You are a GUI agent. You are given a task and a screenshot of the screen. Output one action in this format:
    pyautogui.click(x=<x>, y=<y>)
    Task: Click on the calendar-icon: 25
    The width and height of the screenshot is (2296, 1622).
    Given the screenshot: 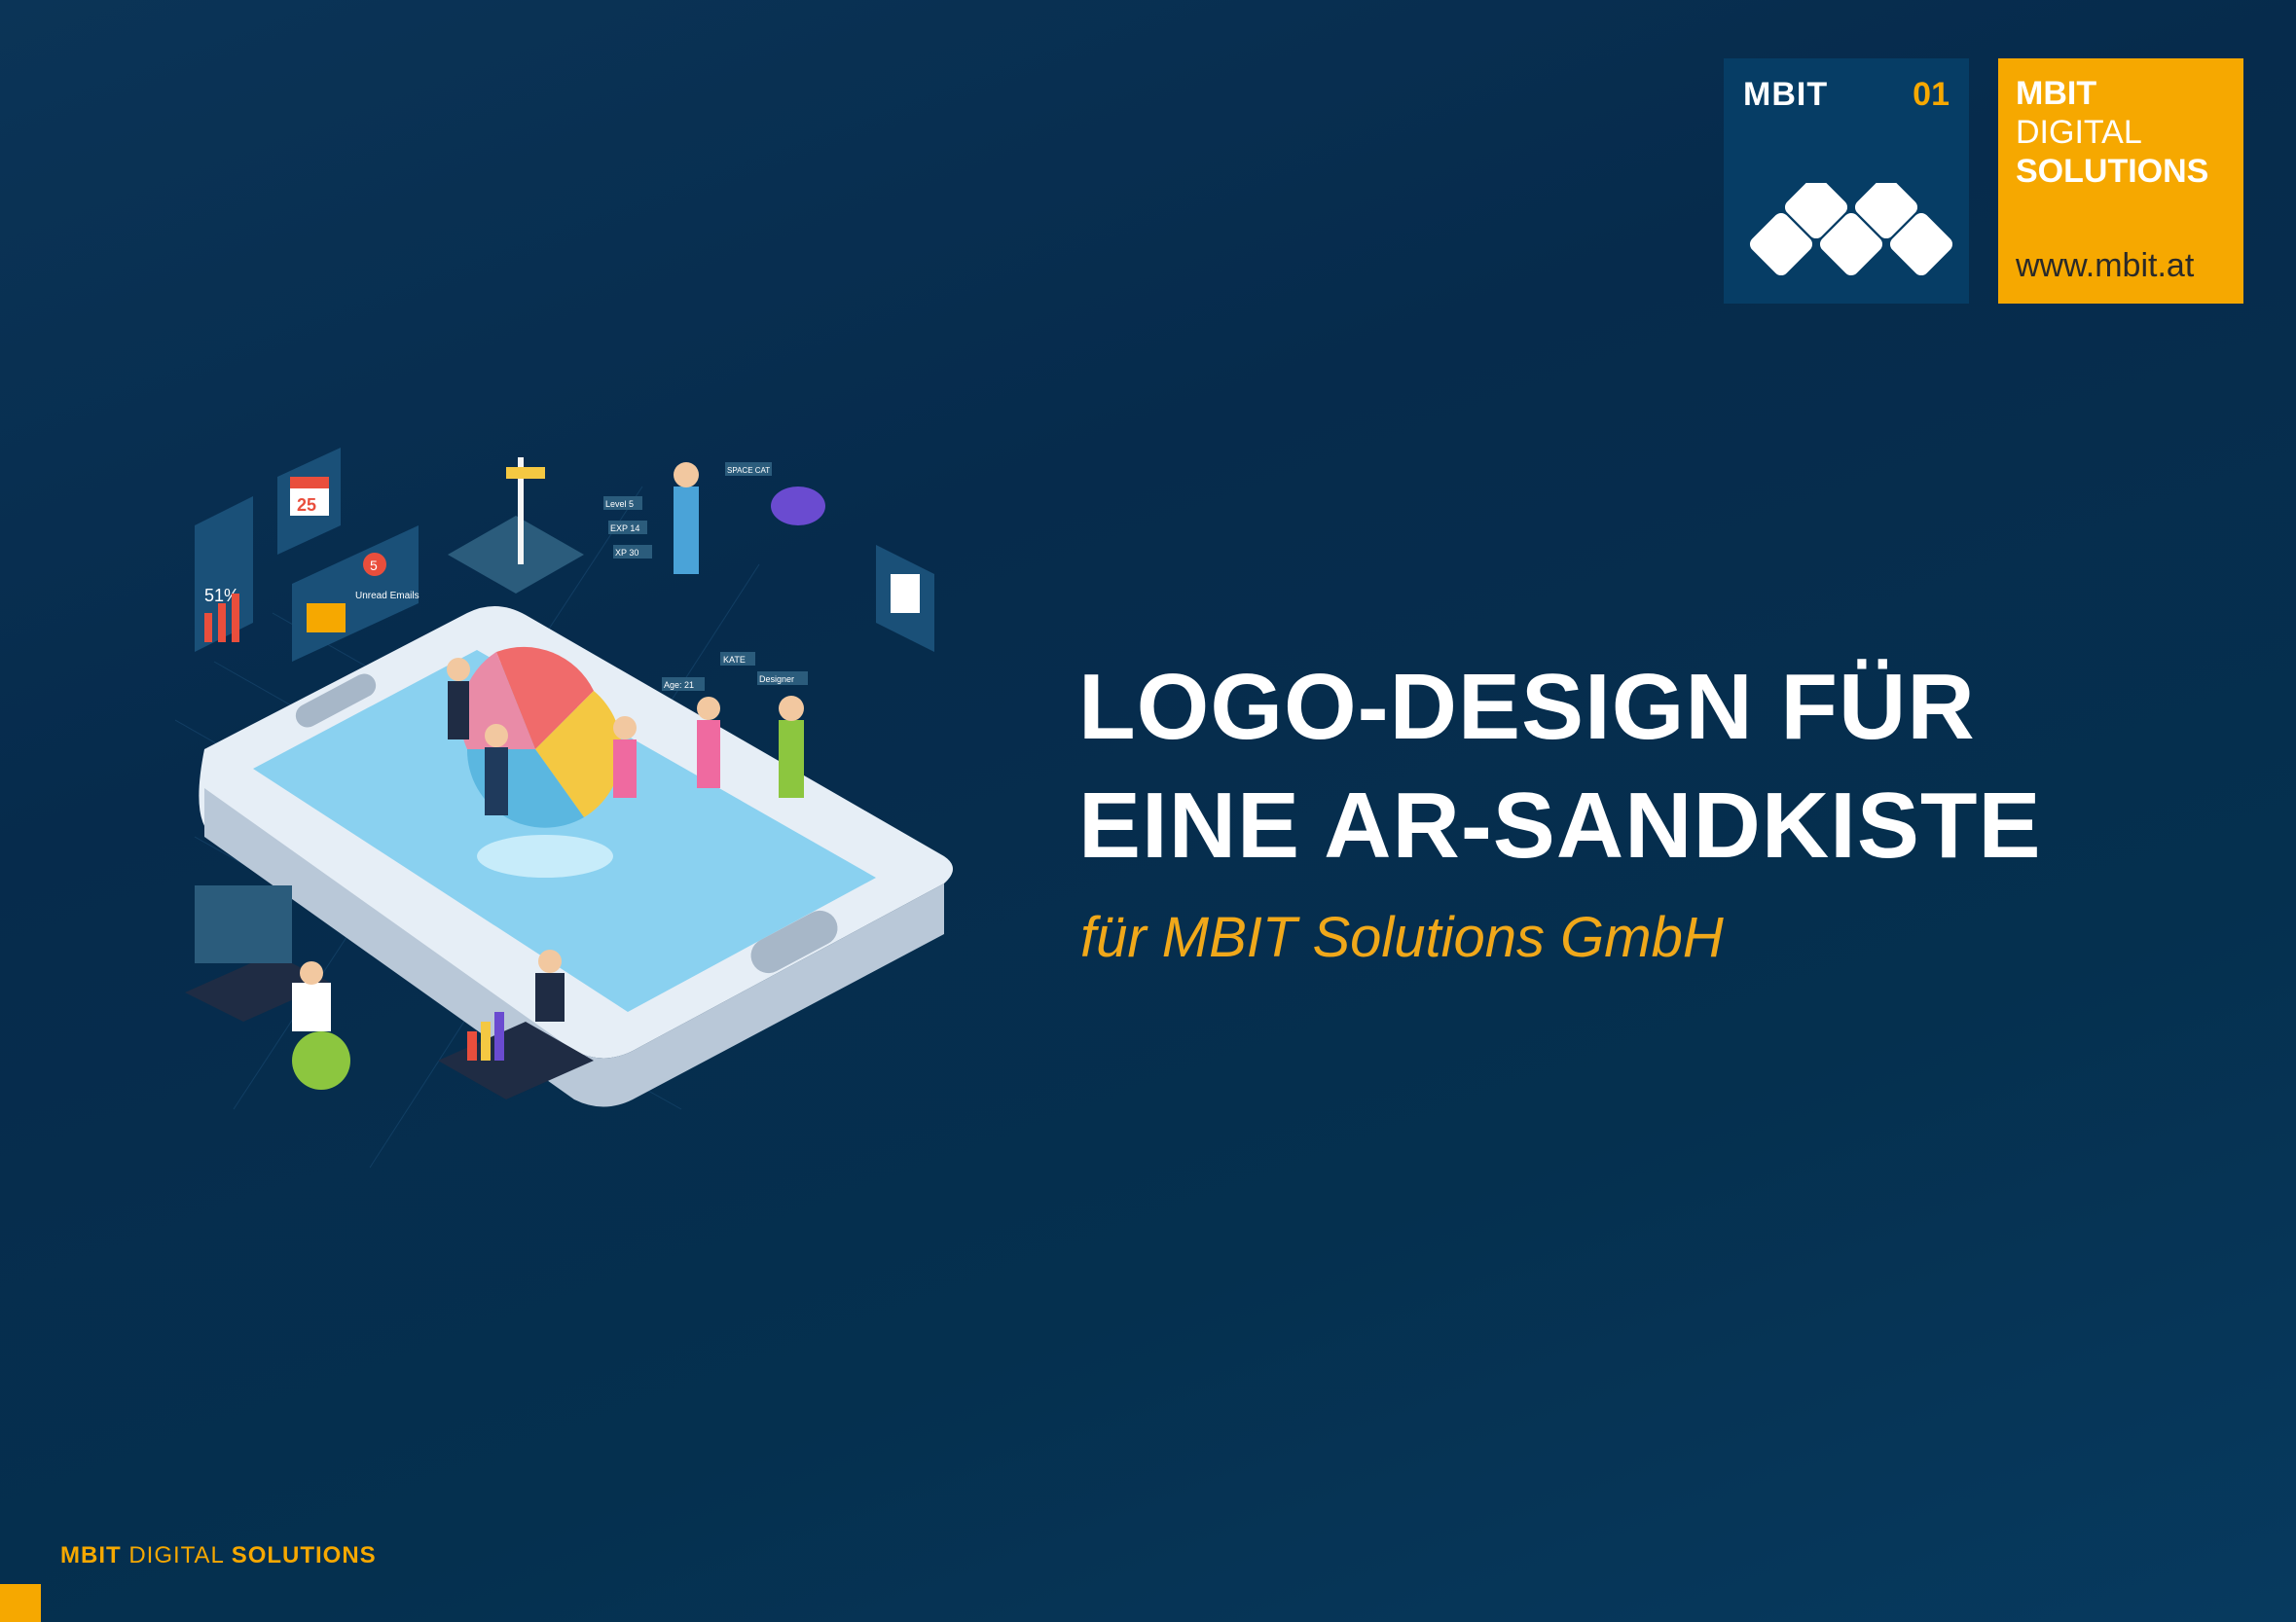 What is the action you would take?
    pyautogui.click(x=309, y=501)
    